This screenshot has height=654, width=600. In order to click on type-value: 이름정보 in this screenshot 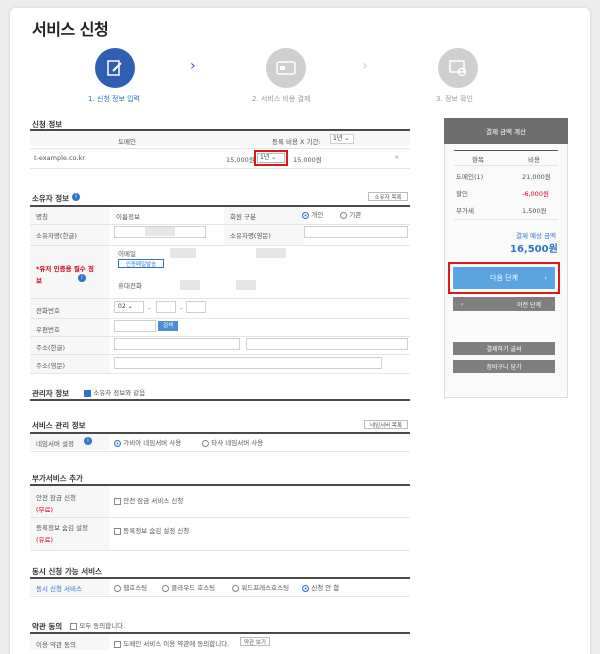, I will do `click(128, 217)`.